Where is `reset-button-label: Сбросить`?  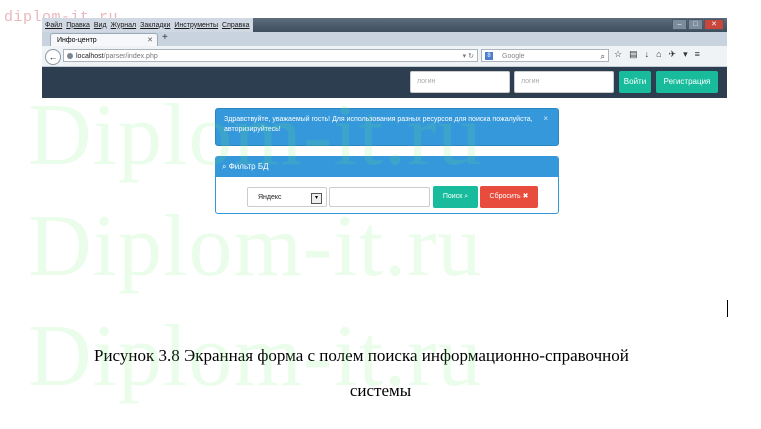
reset-button-label: Сбросить is located at coordinates (505, 196).